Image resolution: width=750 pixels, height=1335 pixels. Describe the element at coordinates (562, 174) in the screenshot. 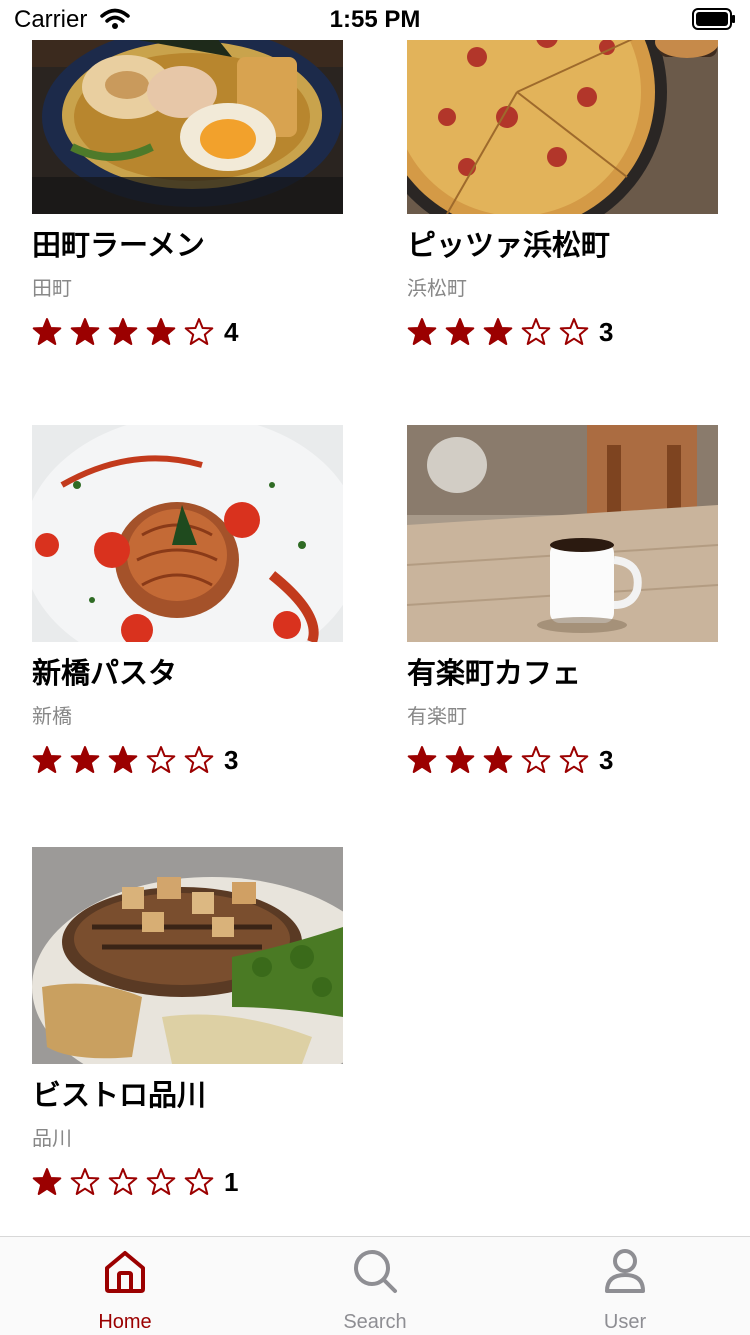

I see `restaurant-card: ピッツァ浜松町 浜松町 3` at that location.